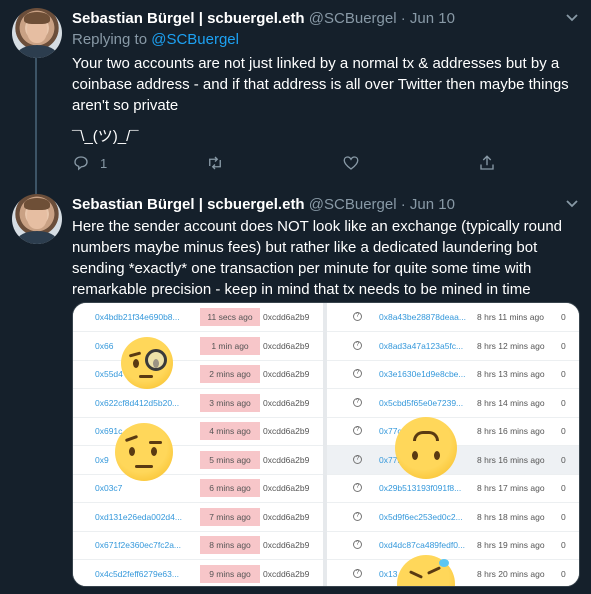 The width and height of the screenshot is (591, 594). I want to click on tweet-shrug-text: ¯\_(ツ)_/¯, so click(105, 136).